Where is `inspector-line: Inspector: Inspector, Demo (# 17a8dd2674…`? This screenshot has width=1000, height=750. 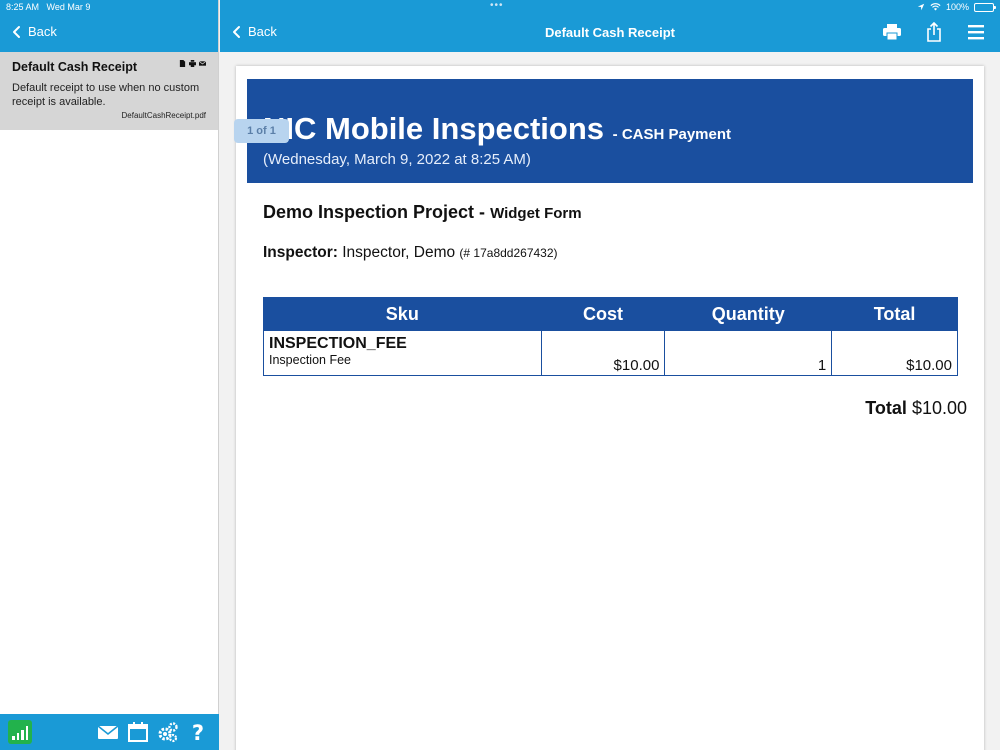 inspector-line: Inspector: Inspector, Demo (# 17a8dd2674… is located at coordinates (410, 252).